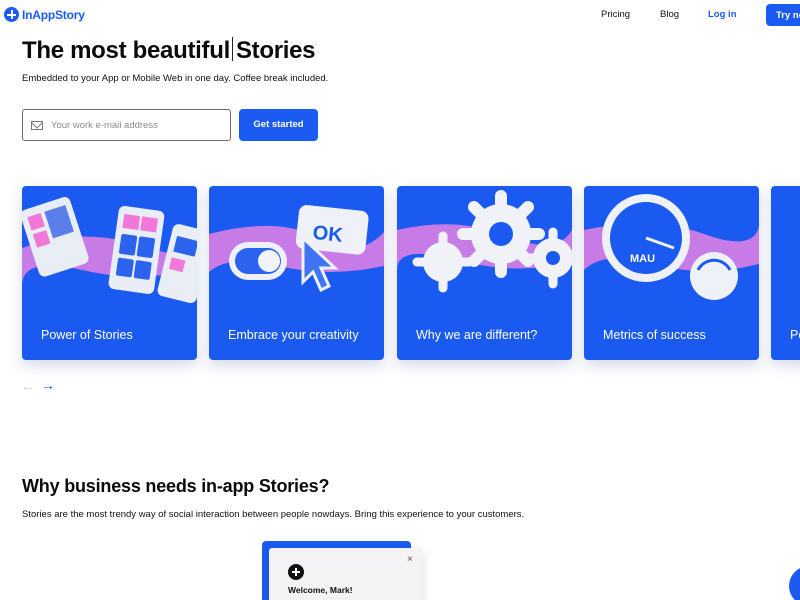 The image size is (800, 600). What do you see at coordinates (477, 335) in the screenshot?
I see `card-label: Why we are different?` at bounding box center [477, 335].